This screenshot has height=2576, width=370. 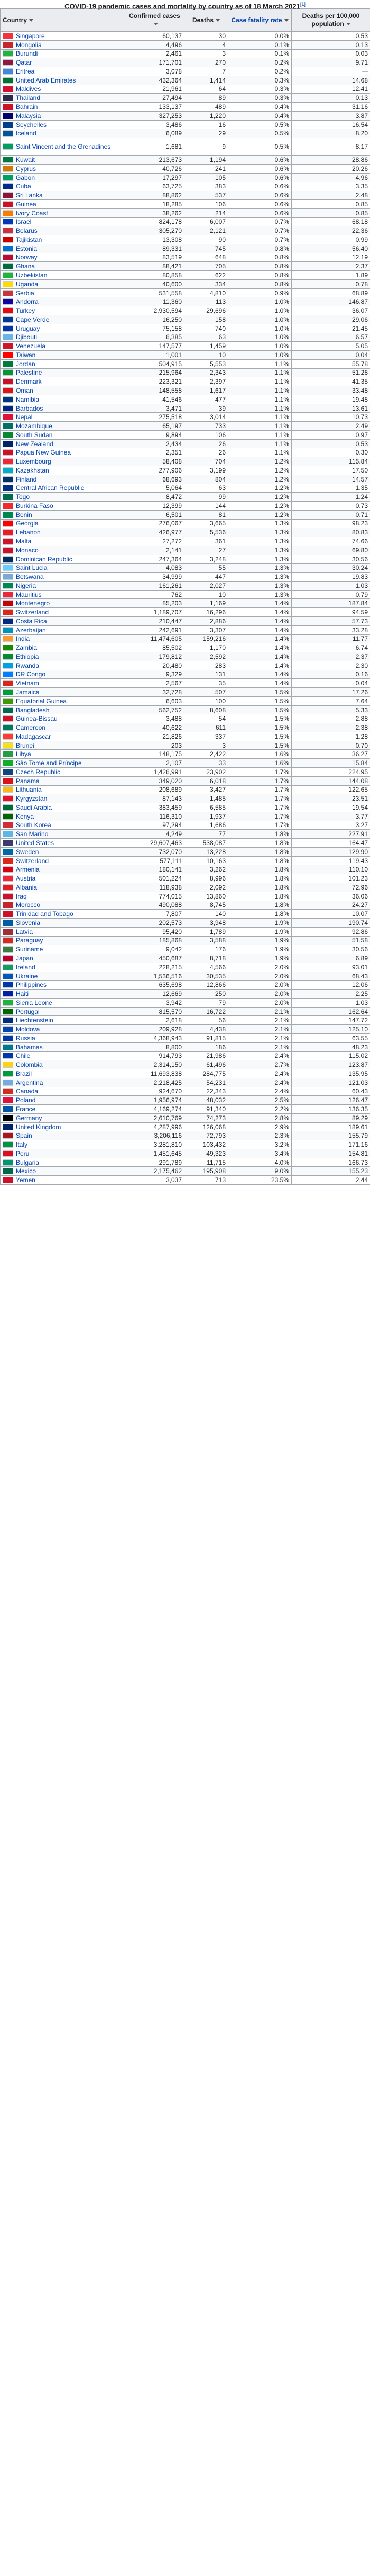 What do you see at coordinates (32, 710) in the screenshot?
I see `country-link: Bangladesh` at bounding box center [32, 710].